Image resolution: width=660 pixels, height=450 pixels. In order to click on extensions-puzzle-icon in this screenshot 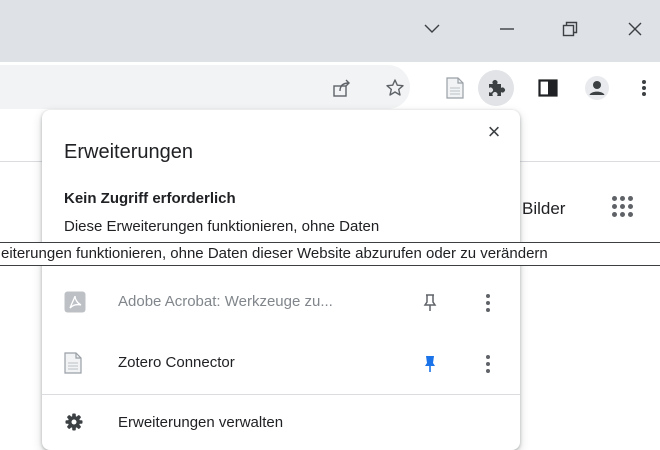, I will do `click(496, 88)`.